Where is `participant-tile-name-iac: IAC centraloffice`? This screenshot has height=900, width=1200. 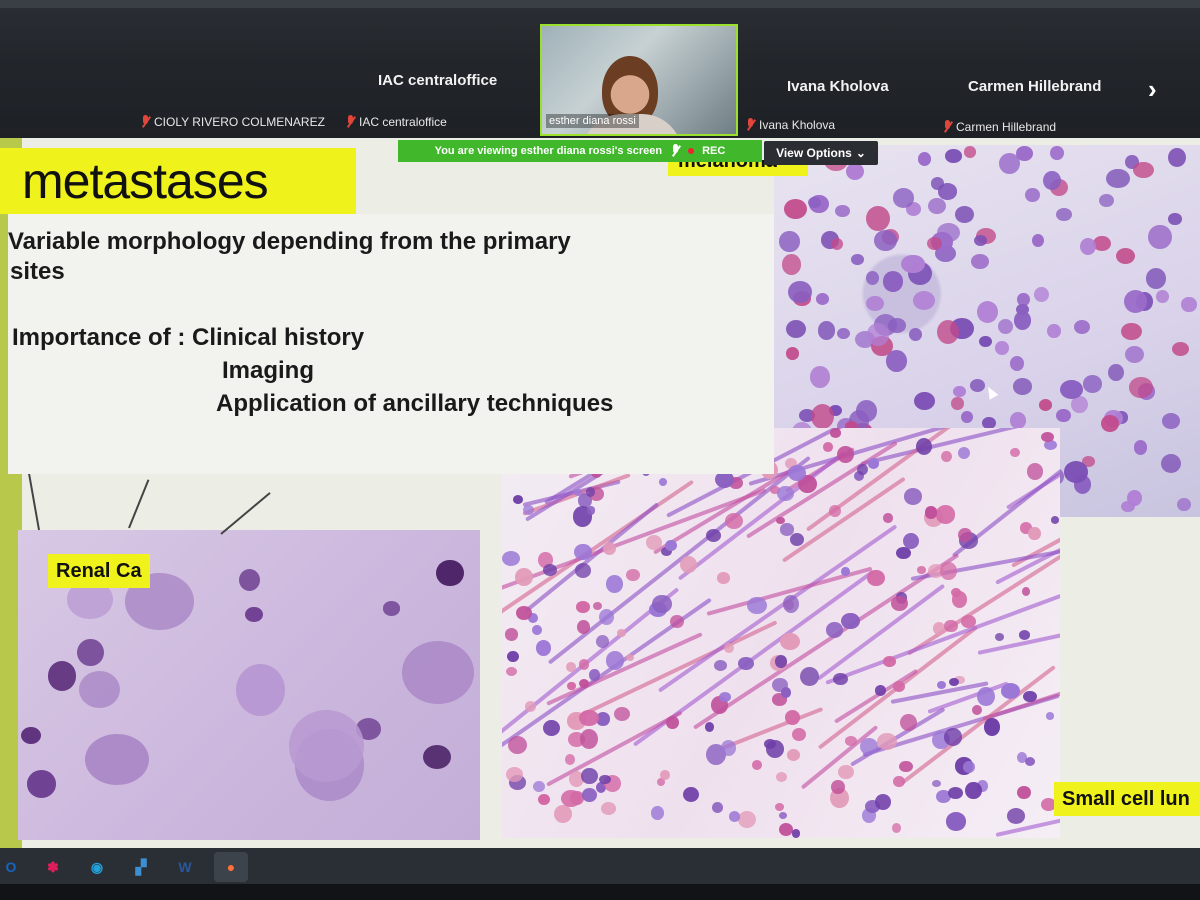 participant-tile-name-iac: IAC centraloffice is located at coordinates (437, 80).